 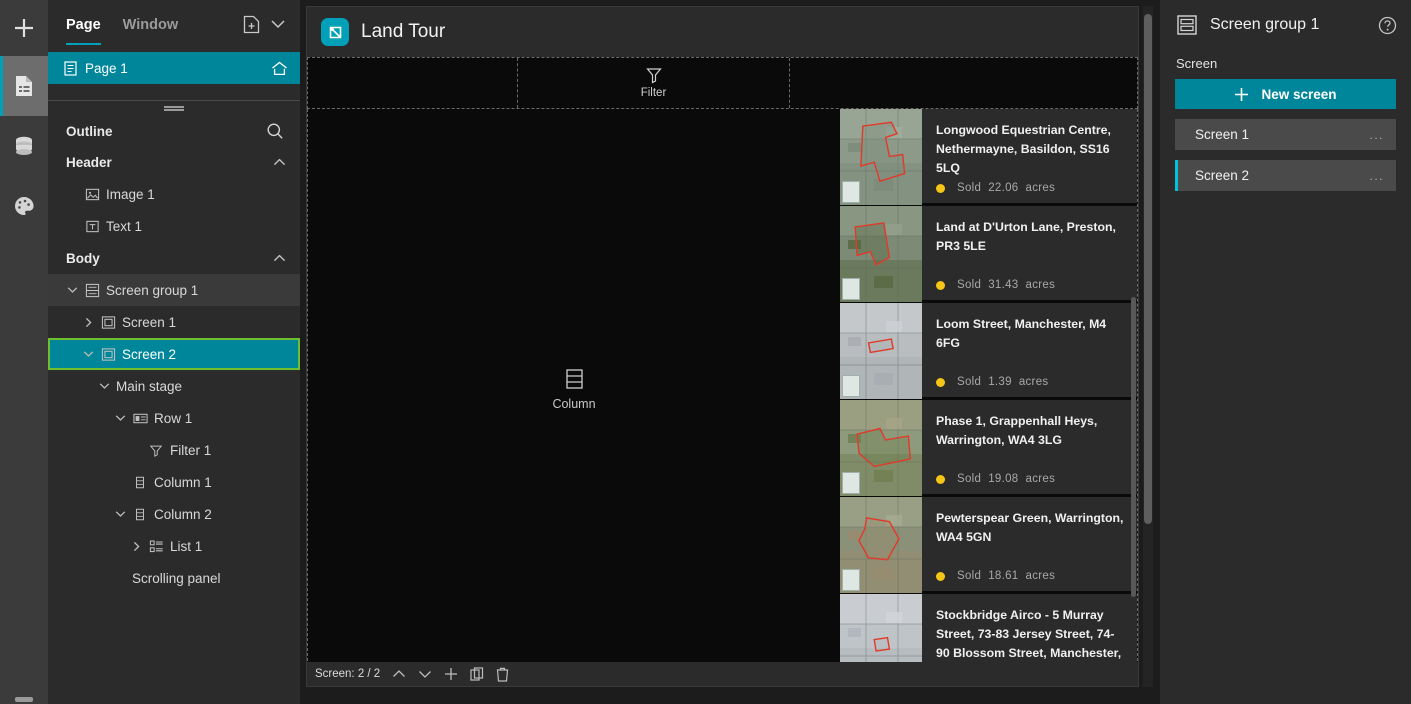 What do you see at coordinates (150, 24) in the screenshot?
I see `tab-window: Window` at bounding box center [150, 24].